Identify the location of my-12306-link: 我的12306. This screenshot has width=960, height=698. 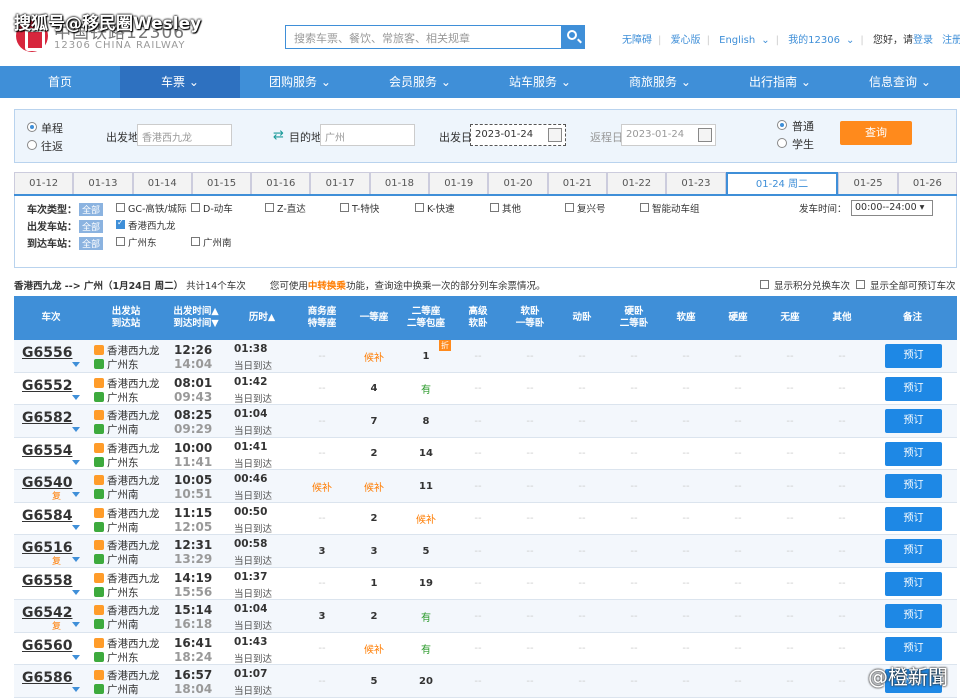
(814, 38).